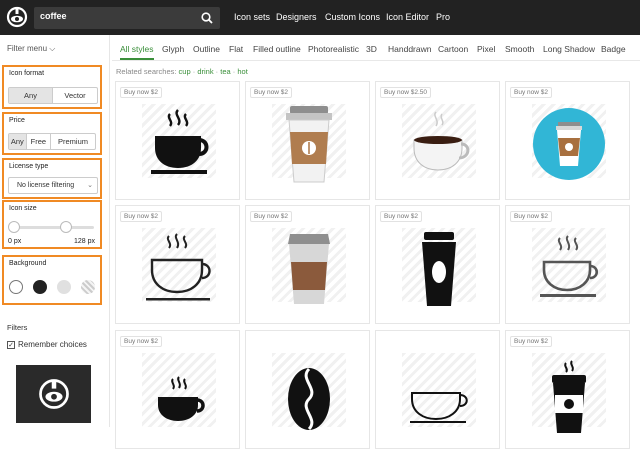 The height and width of the screenshot is (449, 640). Describe the element at coordinates (173, 49) in the screenshot. I see `tab-glyph: Glyph` at that location.